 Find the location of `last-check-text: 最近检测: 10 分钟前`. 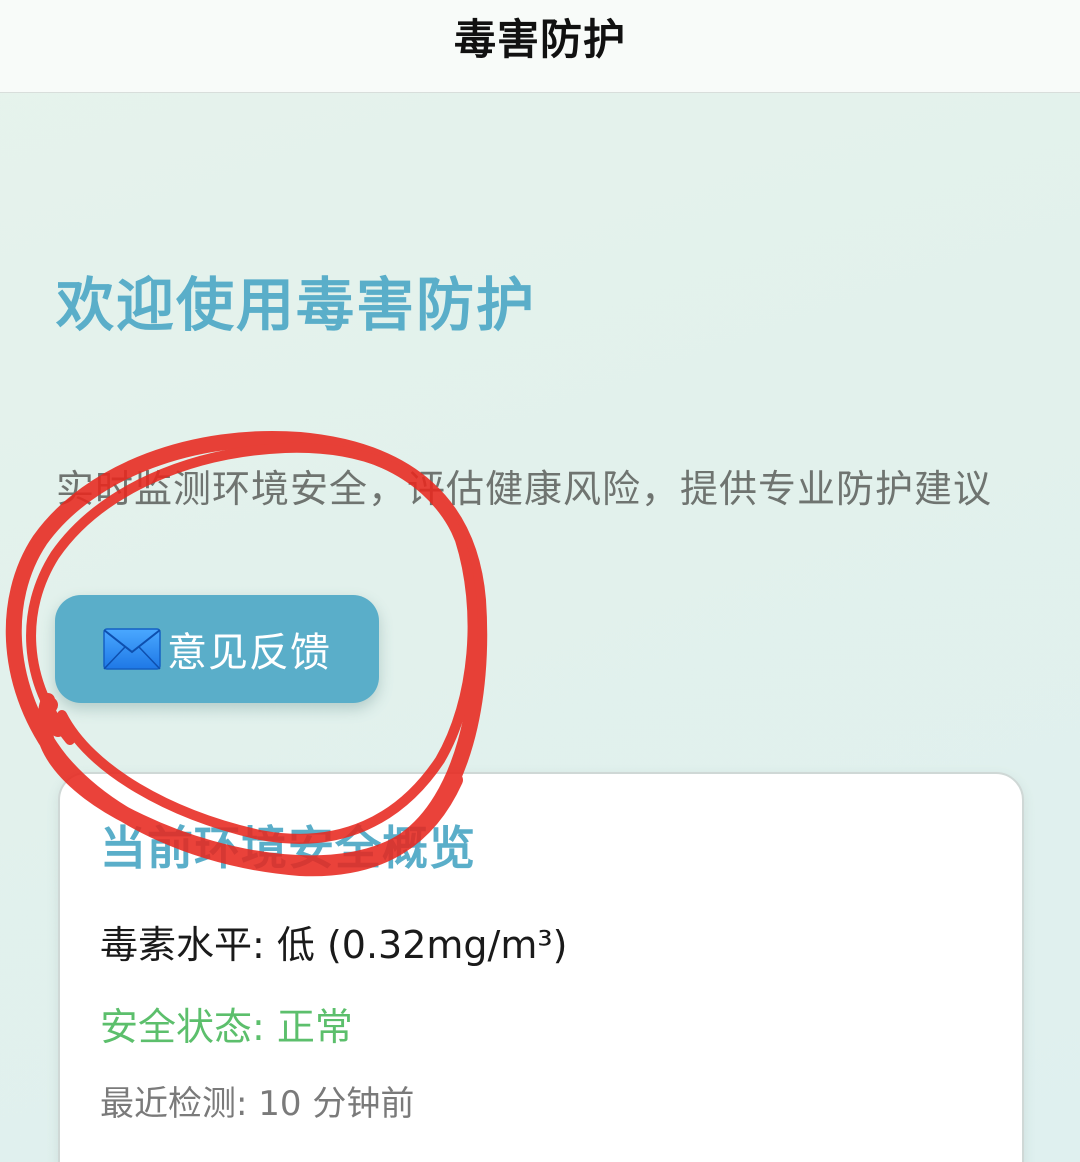

last-check-text: 最近检测: 10 分钟前 is located at coordinates (257, 1104).